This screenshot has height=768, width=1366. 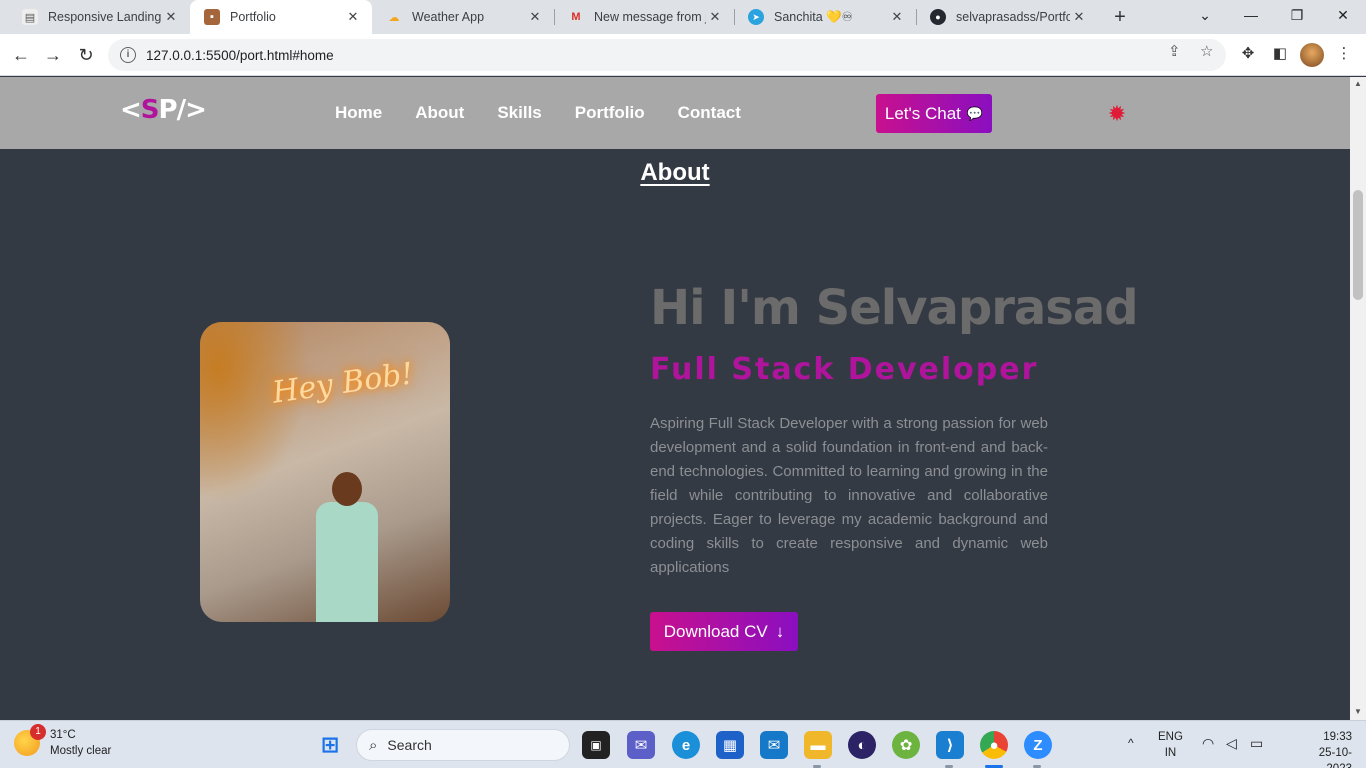 I want to click on tab-github: ● selvaprasadss/Portfolio ✕, so click(x=1007, y=17).